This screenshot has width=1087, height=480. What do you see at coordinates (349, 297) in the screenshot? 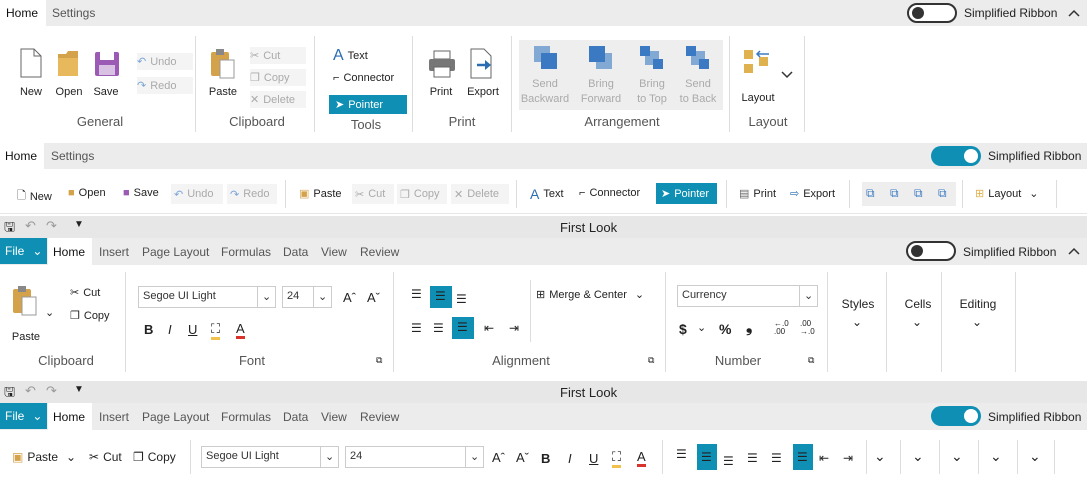
I see `grow-font-icon: Aˆ` at bounding box center [349, 297].